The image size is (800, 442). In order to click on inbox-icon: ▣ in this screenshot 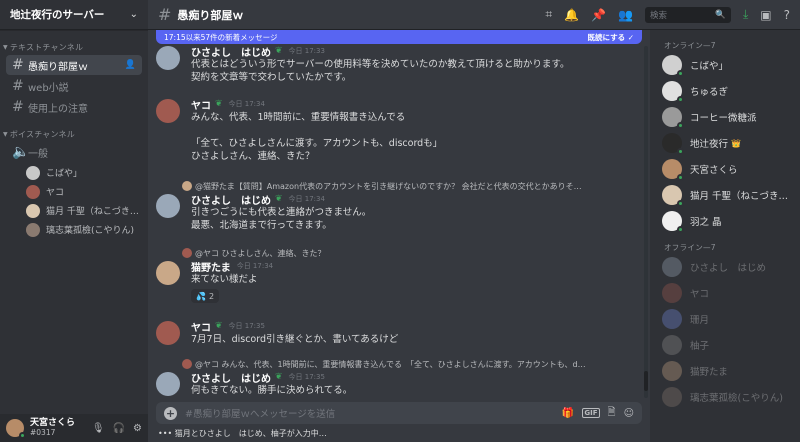, I will do `click(765, 15)`.